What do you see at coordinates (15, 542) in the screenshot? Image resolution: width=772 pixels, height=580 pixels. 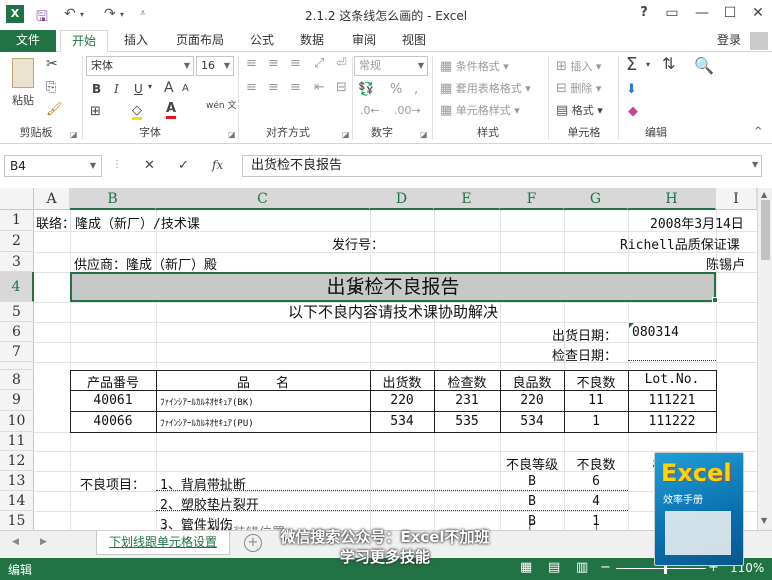 I see `prev-sheet-icon: ◀` at bounding box center [15, 542].